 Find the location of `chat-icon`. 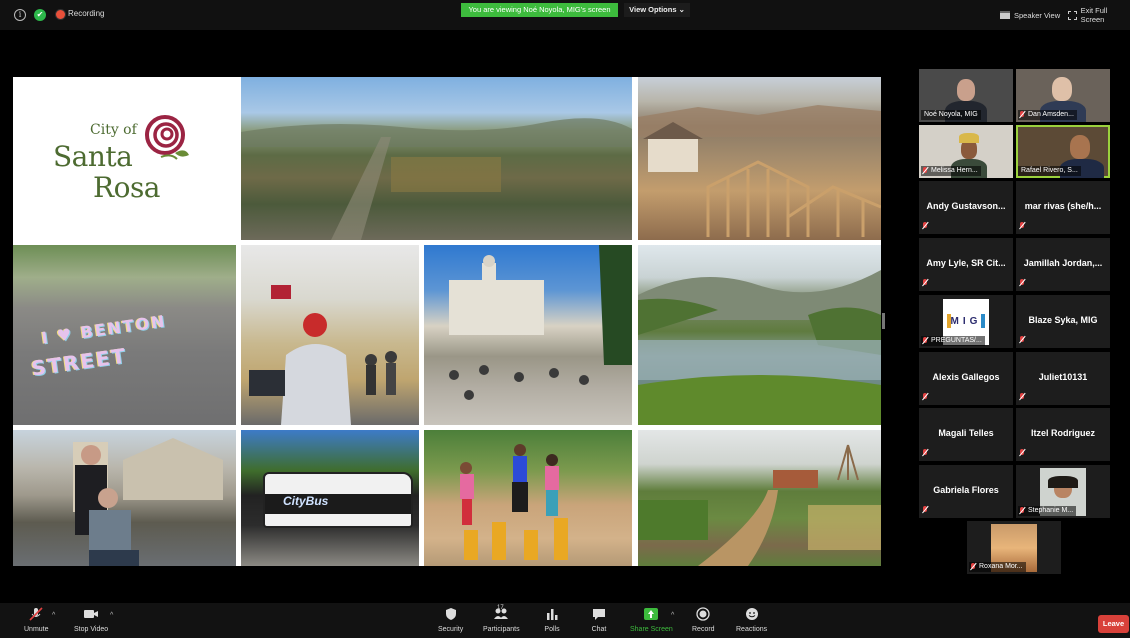

chat-icon is located at coordinates (599, 614).